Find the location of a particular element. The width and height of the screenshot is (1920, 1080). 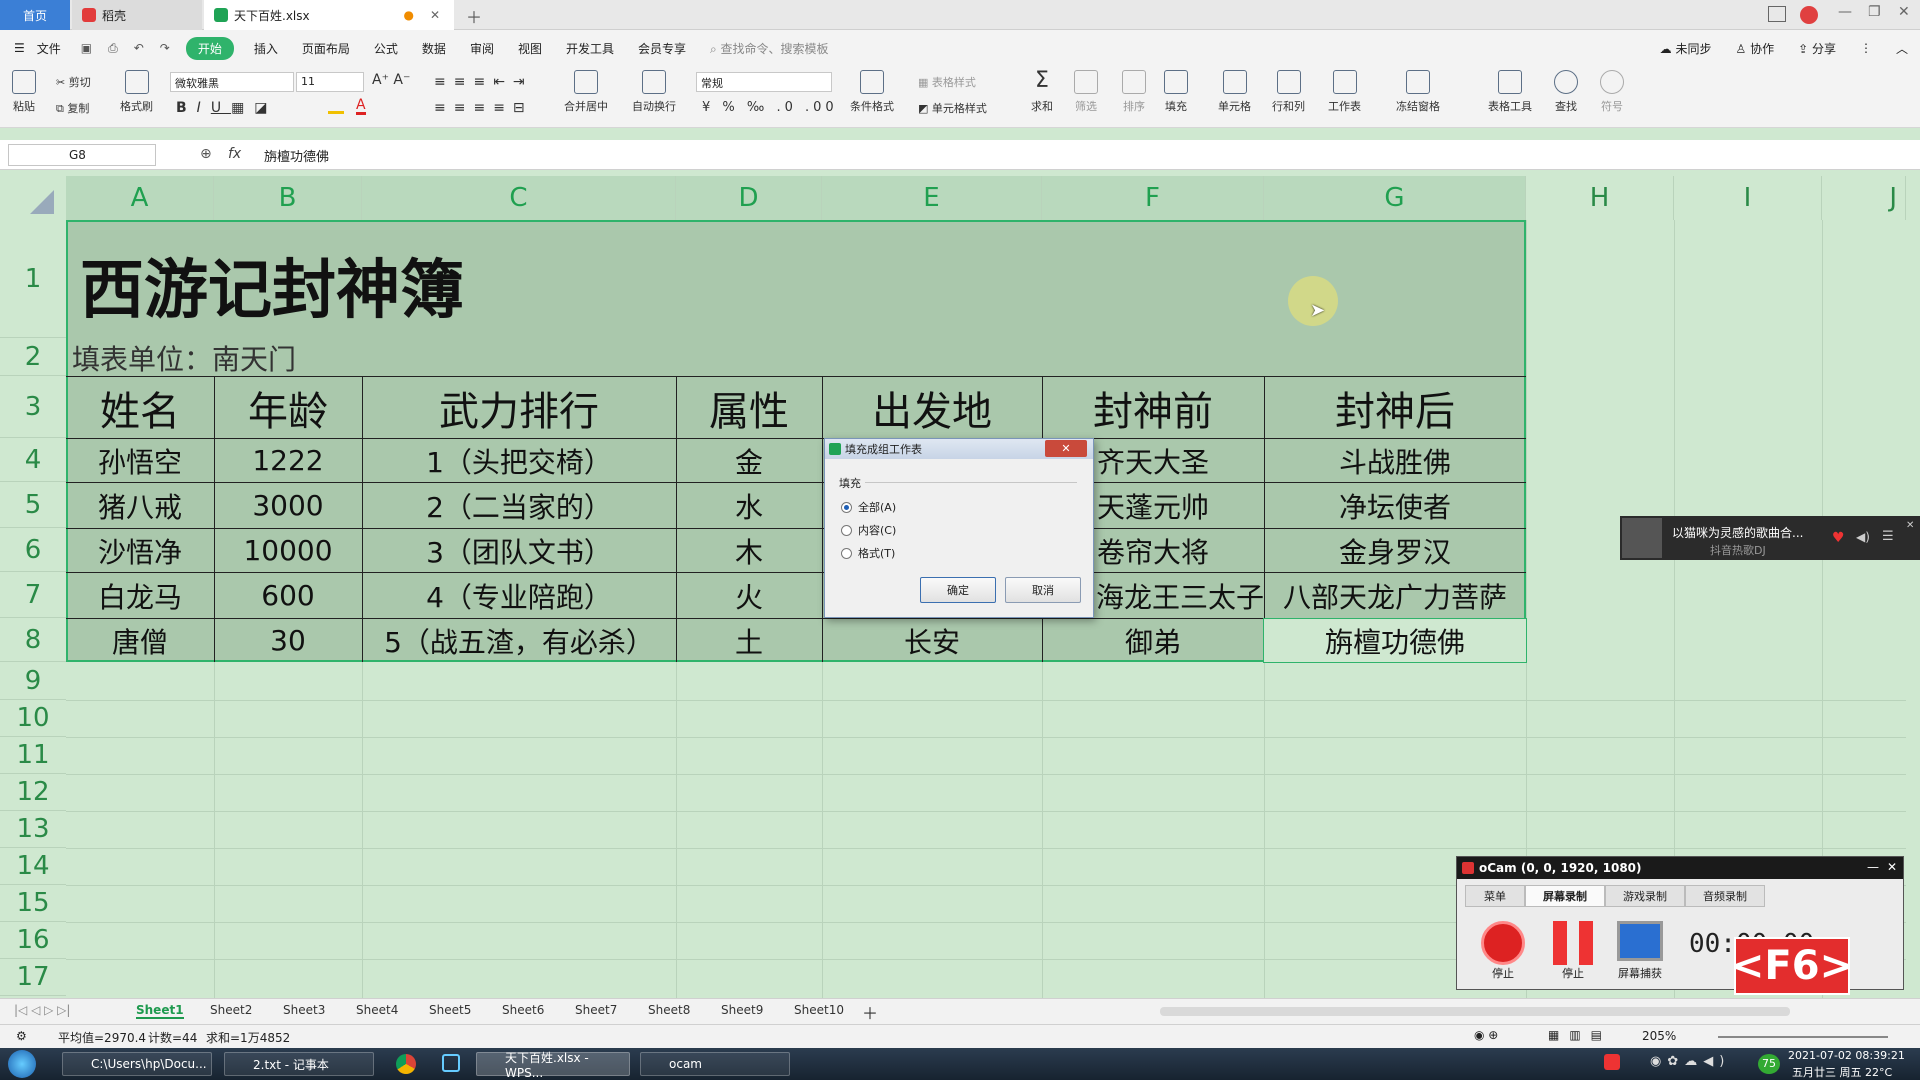

radio-all: 全部(A) is located at coordinates (868, 507).